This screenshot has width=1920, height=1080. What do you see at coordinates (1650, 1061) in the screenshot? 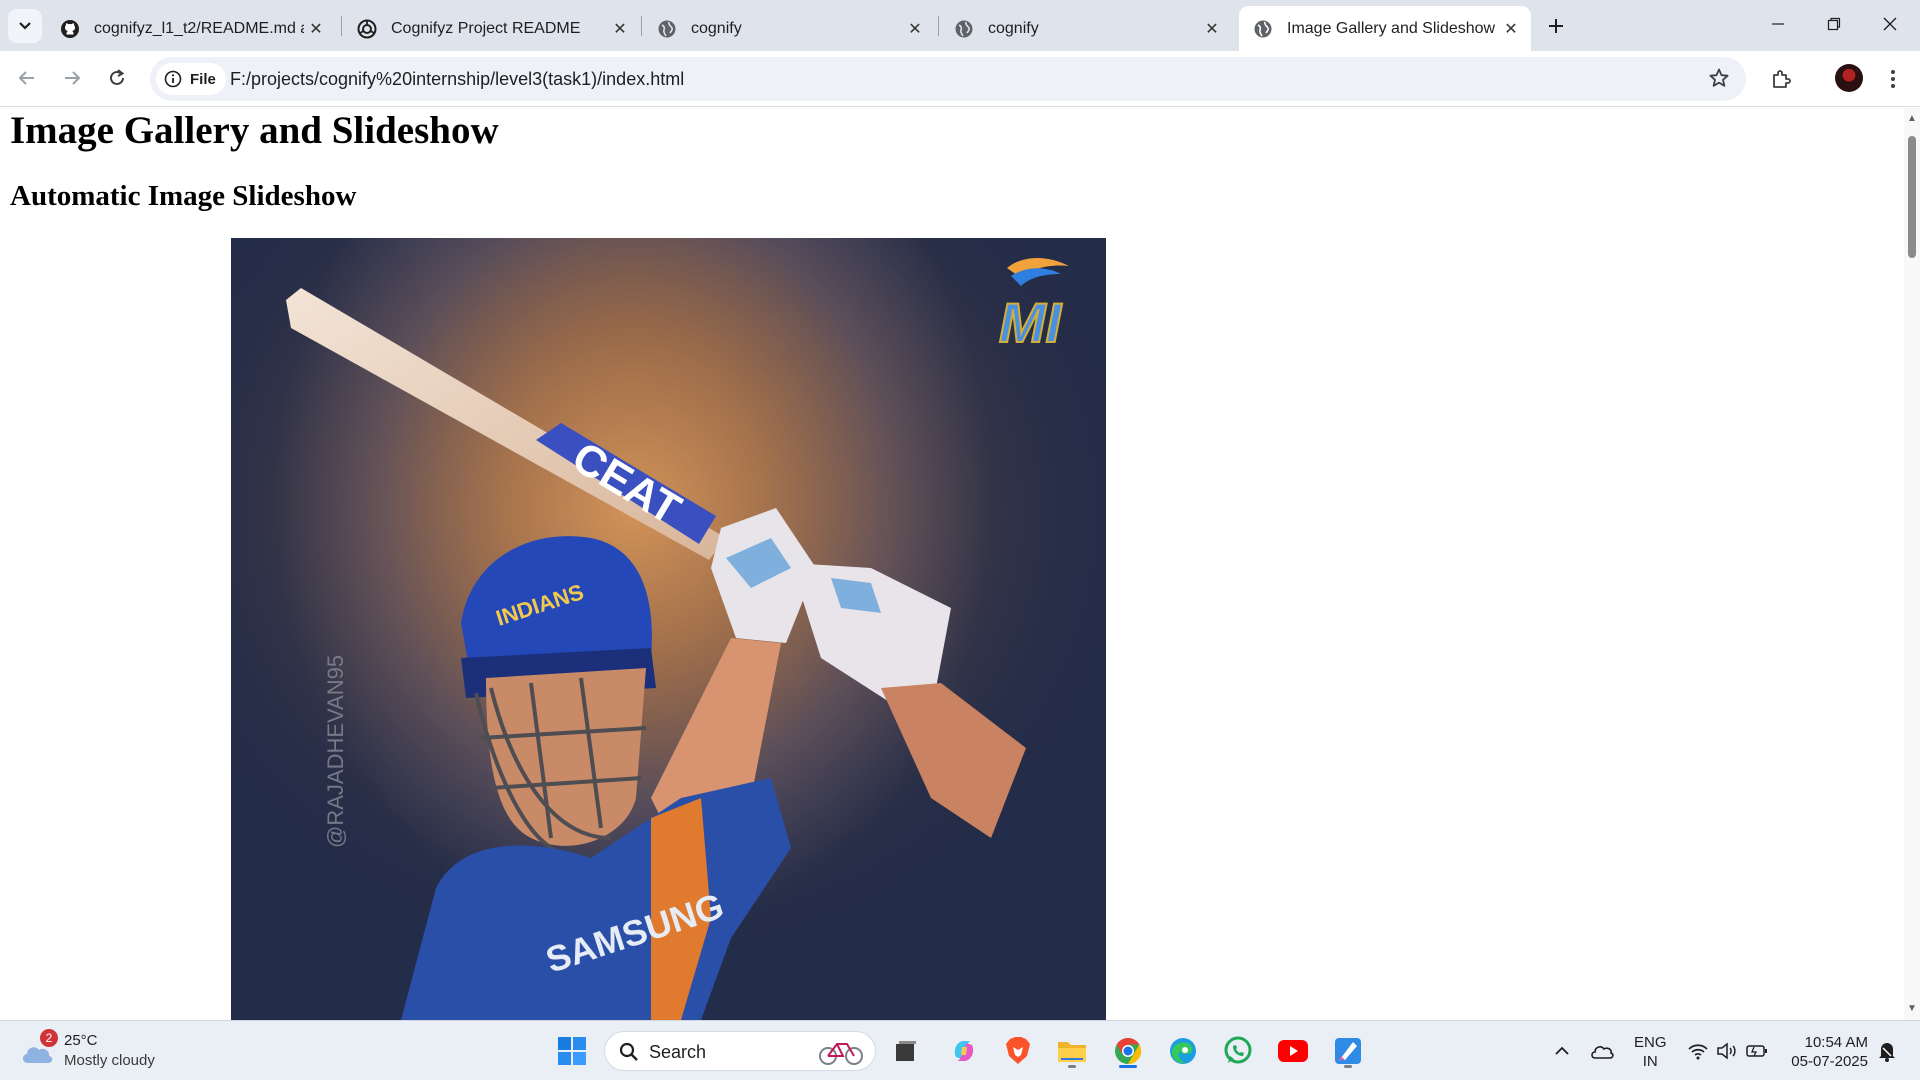
I see `region-code: IN` at bounding box center [1650, 1061].